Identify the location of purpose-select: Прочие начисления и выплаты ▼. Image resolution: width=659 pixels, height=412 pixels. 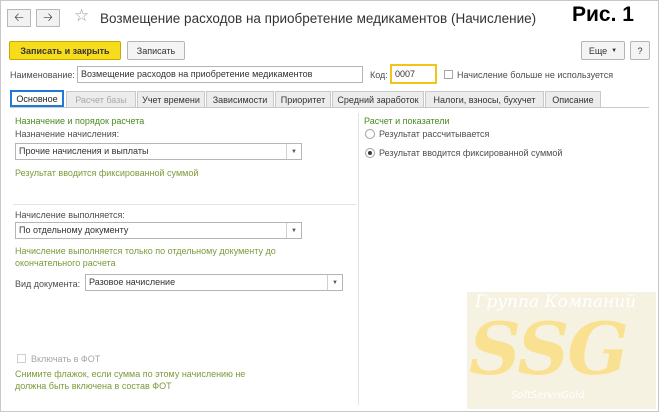
(158, 151).